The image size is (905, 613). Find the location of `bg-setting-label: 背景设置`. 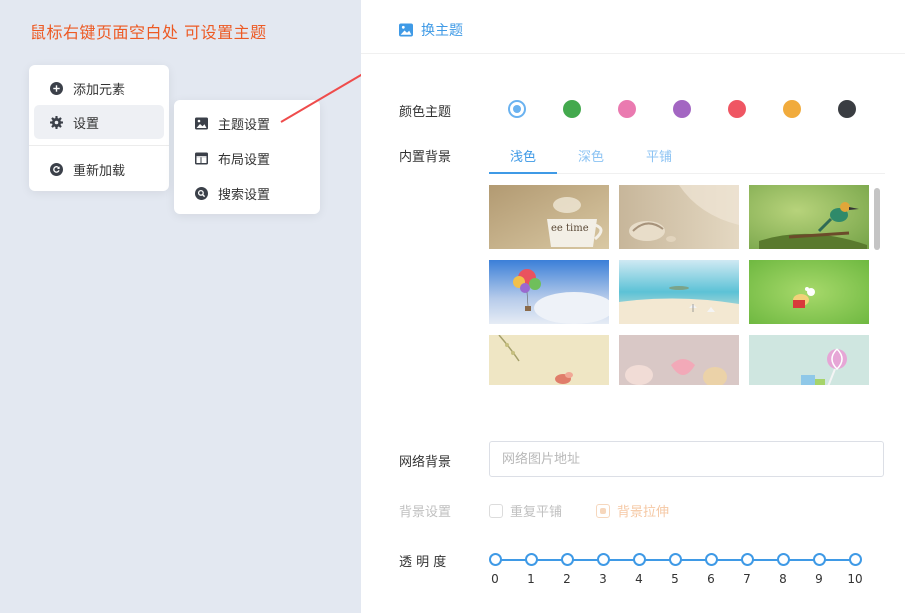

bg-setting-label: 背景设置 is located at coordinates (425, 512).